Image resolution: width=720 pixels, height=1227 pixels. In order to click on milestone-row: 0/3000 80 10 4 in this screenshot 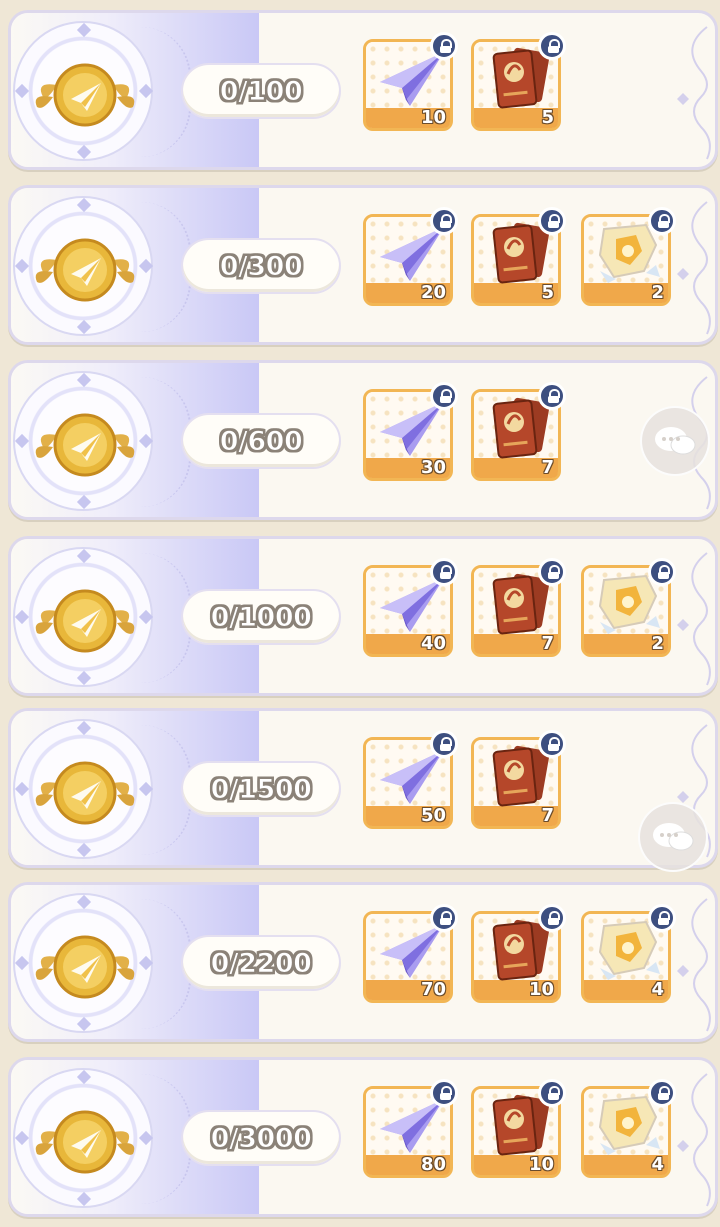, I will do `click(363, 1137)`.